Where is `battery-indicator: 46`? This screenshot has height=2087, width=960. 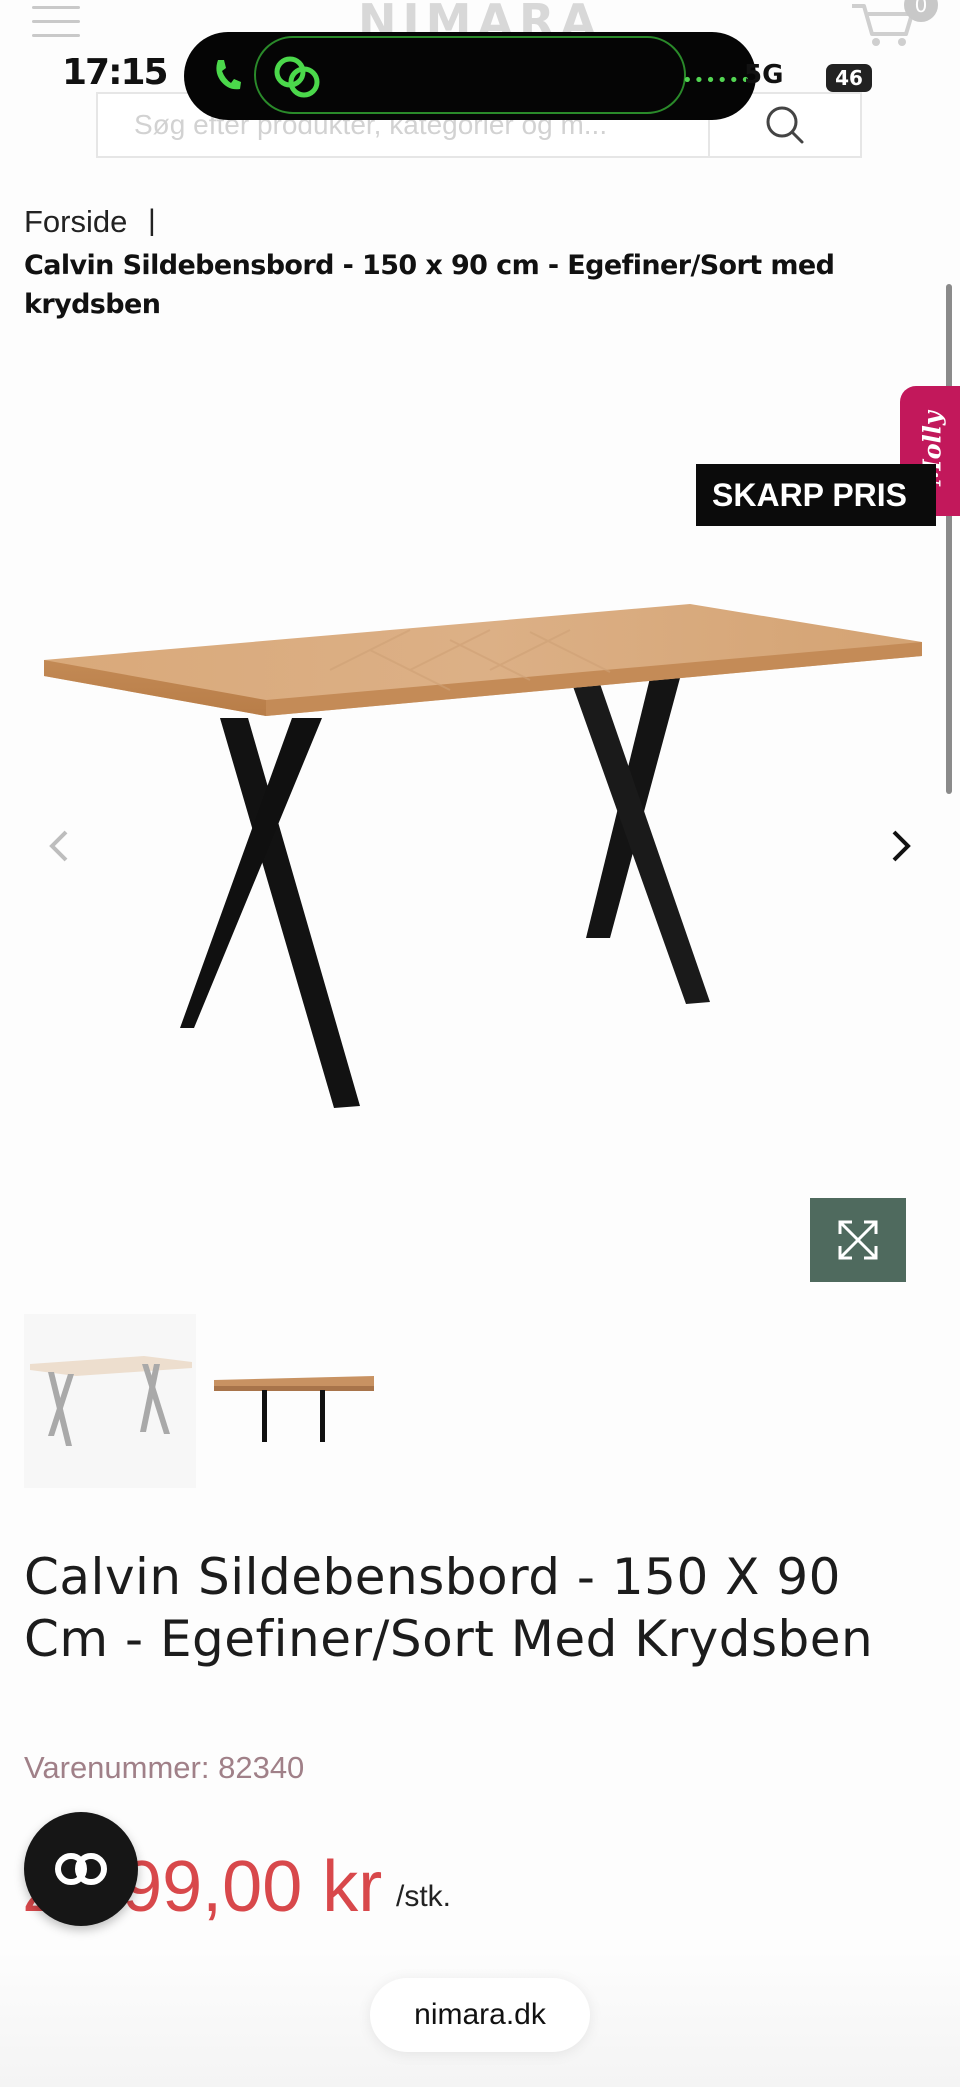
battery-indicator: 46 is located at coordinates (849, 78).